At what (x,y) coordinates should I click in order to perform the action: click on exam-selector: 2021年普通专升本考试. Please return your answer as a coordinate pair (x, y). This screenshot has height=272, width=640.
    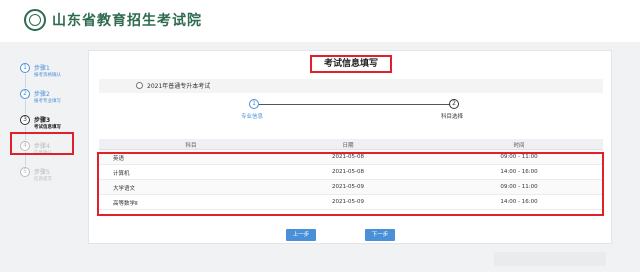
    Looking at the image, I should click on (351, 86).